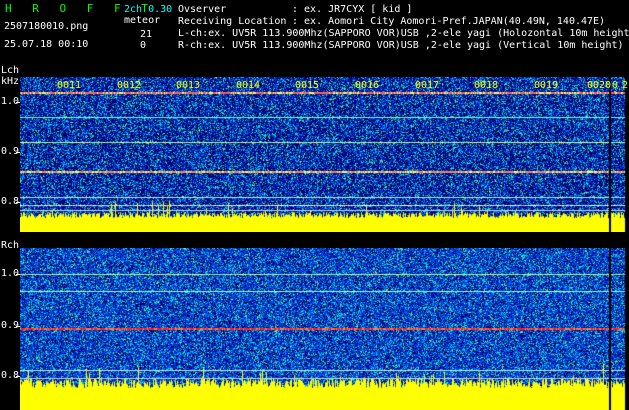  I want to click on location-label: Receiving Location, so click(232, 21).